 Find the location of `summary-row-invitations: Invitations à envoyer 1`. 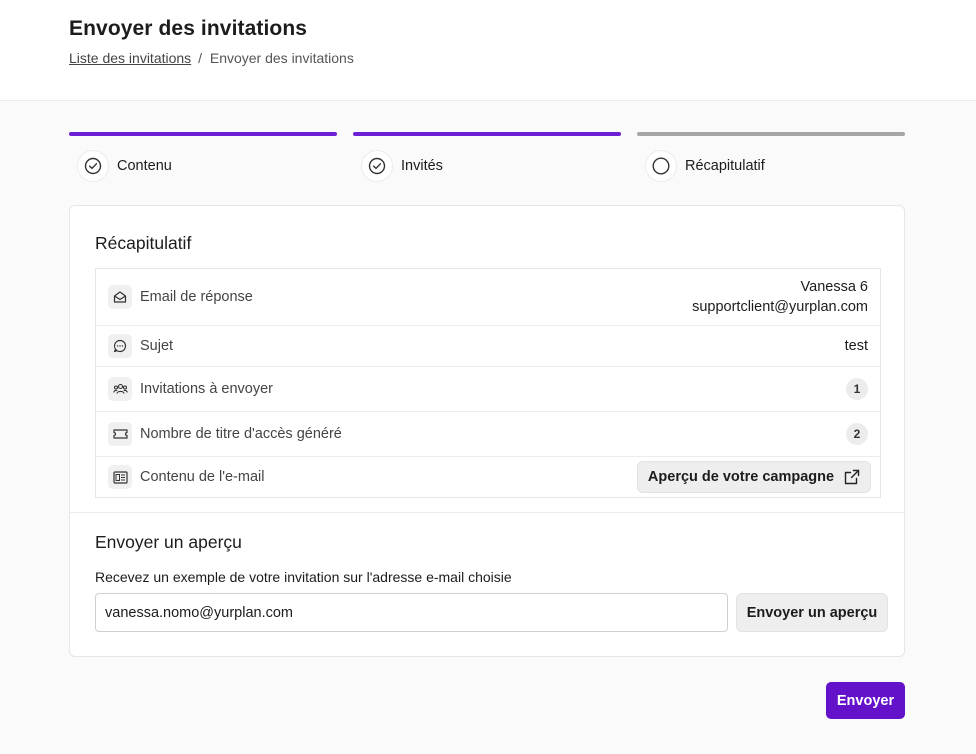

summary-row-invitations: Invitations à envoyer 1 is located at coordinates (488, 389).